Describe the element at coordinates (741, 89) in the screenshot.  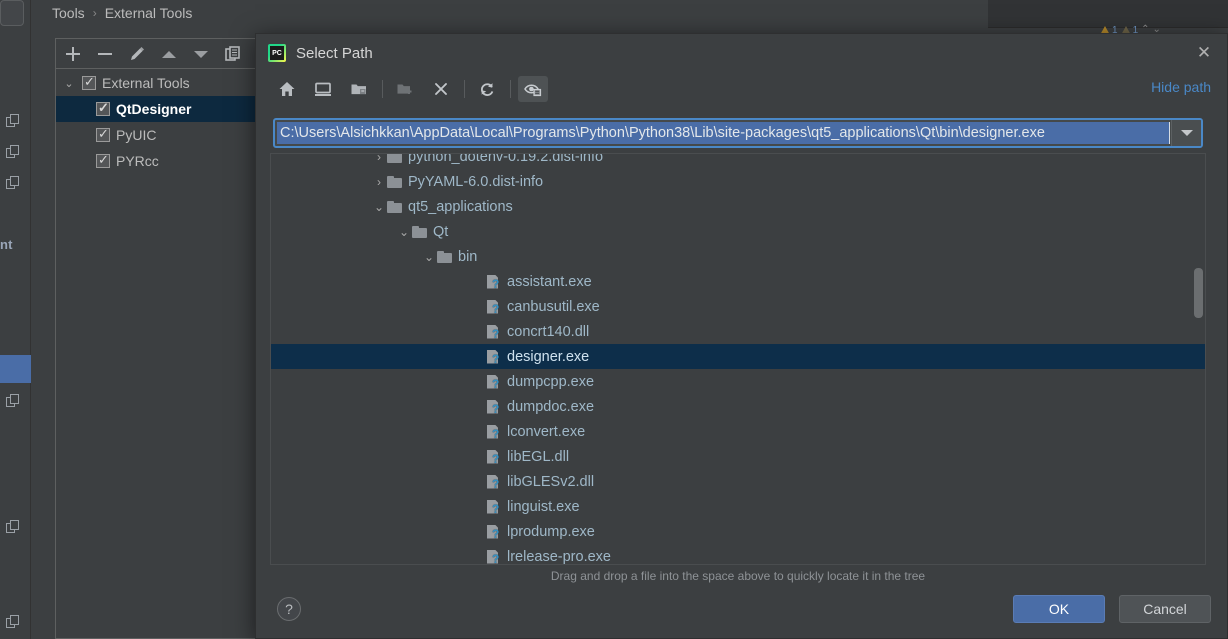
I see `dialog-toolbar: Hide path` at that location.